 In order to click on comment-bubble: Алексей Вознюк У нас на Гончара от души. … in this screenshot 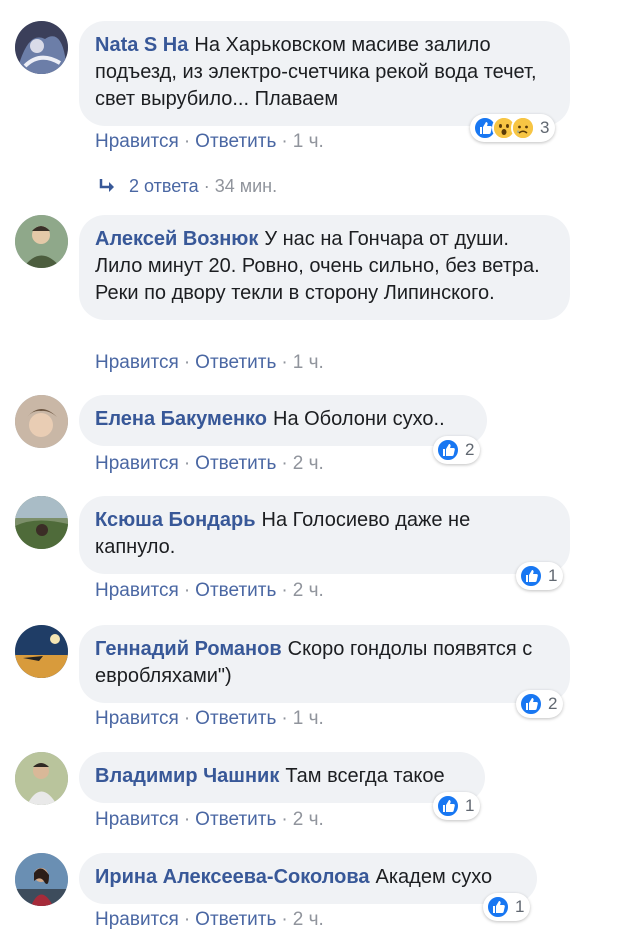, I will do `click(324, 267)`.